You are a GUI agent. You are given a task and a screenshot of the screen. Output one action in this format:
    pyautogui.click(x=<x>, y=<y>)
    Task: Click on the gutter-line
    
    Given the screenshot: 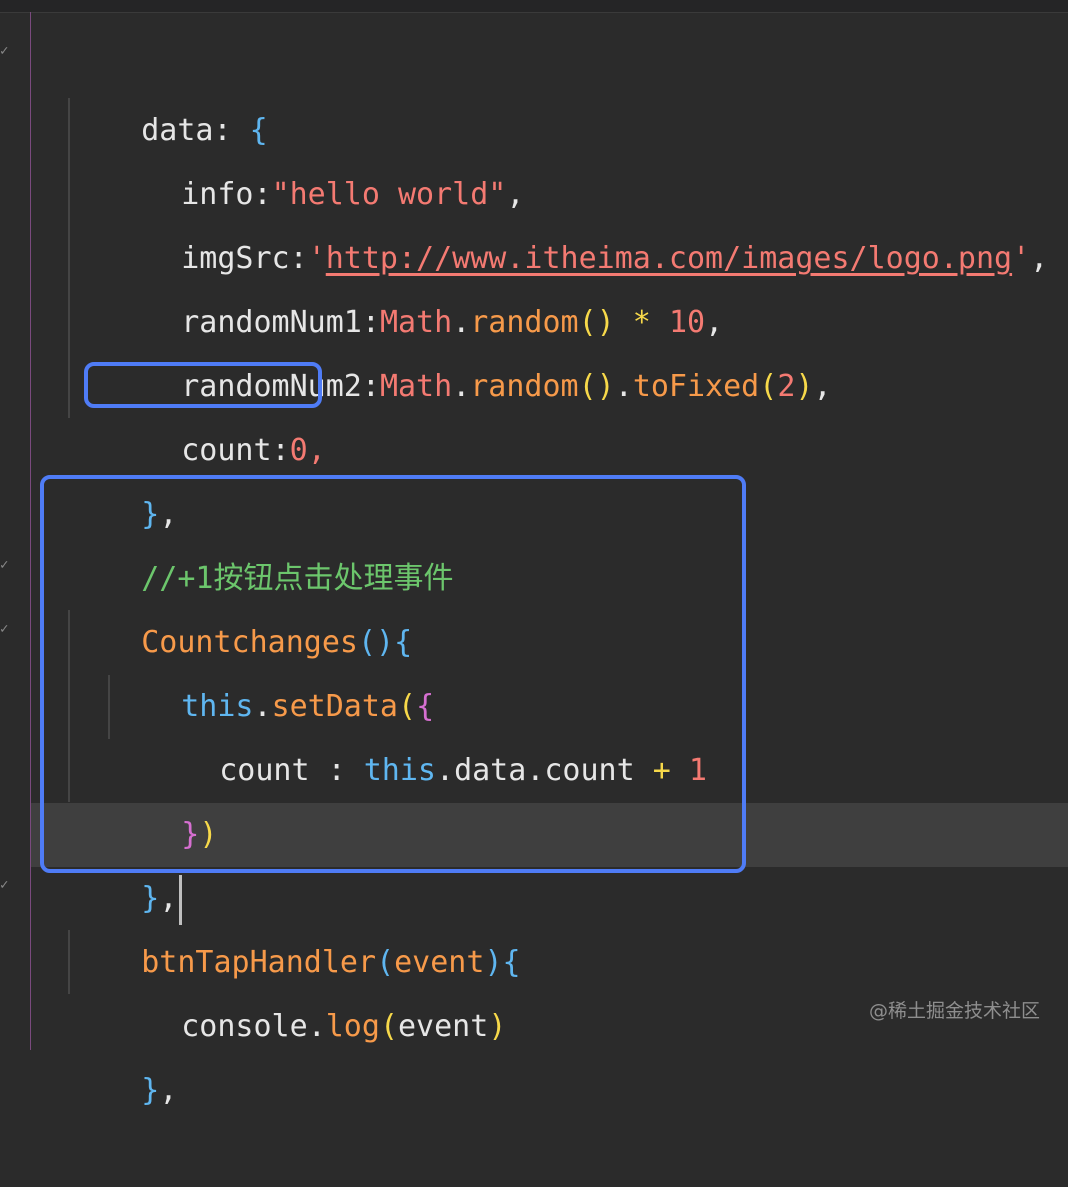 What is the action you would take?
    pyautogui.click(x=30, y=531)
    